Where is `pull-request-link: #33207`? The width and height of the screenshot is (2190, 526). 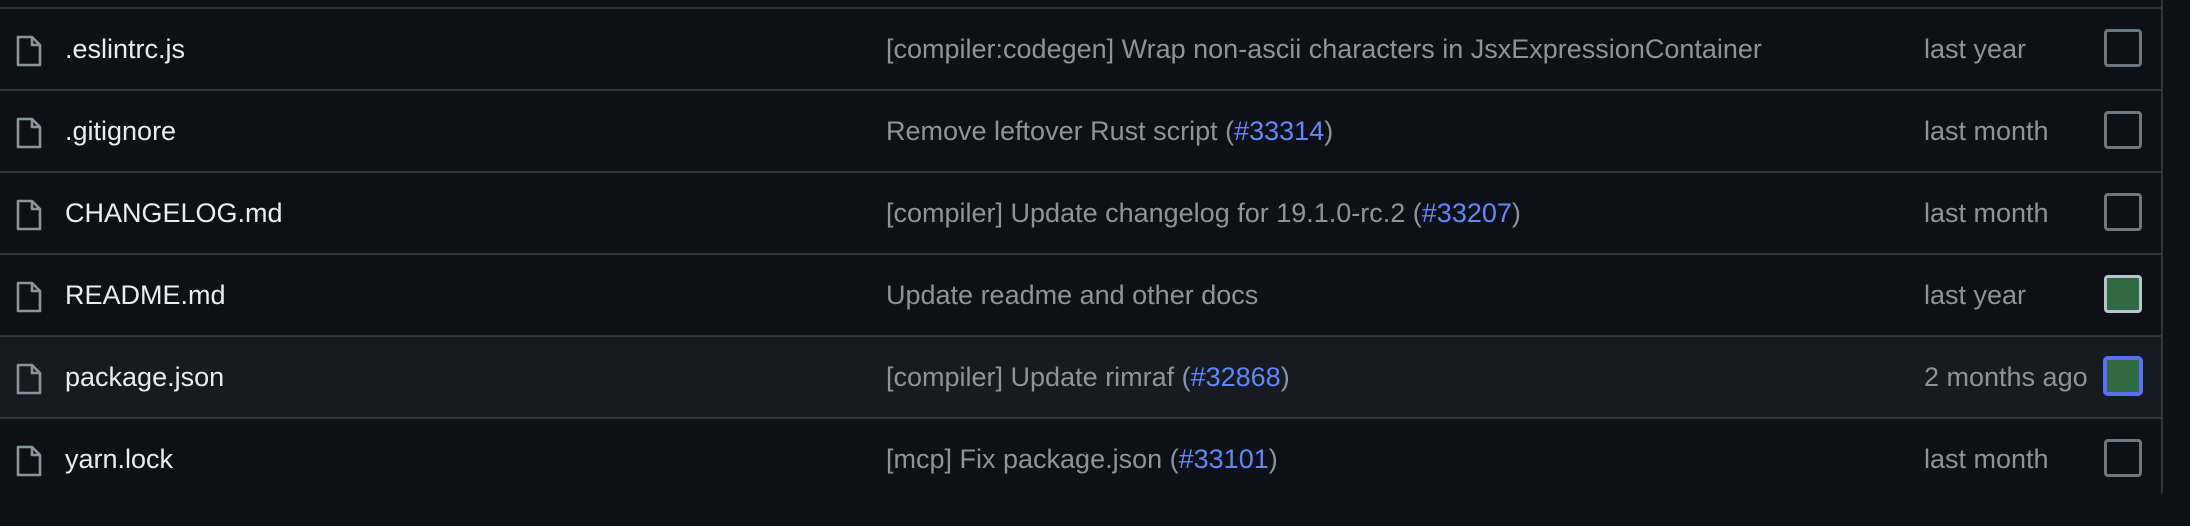
pull-request-link: #33207 is located at coordinates (1467, 213).